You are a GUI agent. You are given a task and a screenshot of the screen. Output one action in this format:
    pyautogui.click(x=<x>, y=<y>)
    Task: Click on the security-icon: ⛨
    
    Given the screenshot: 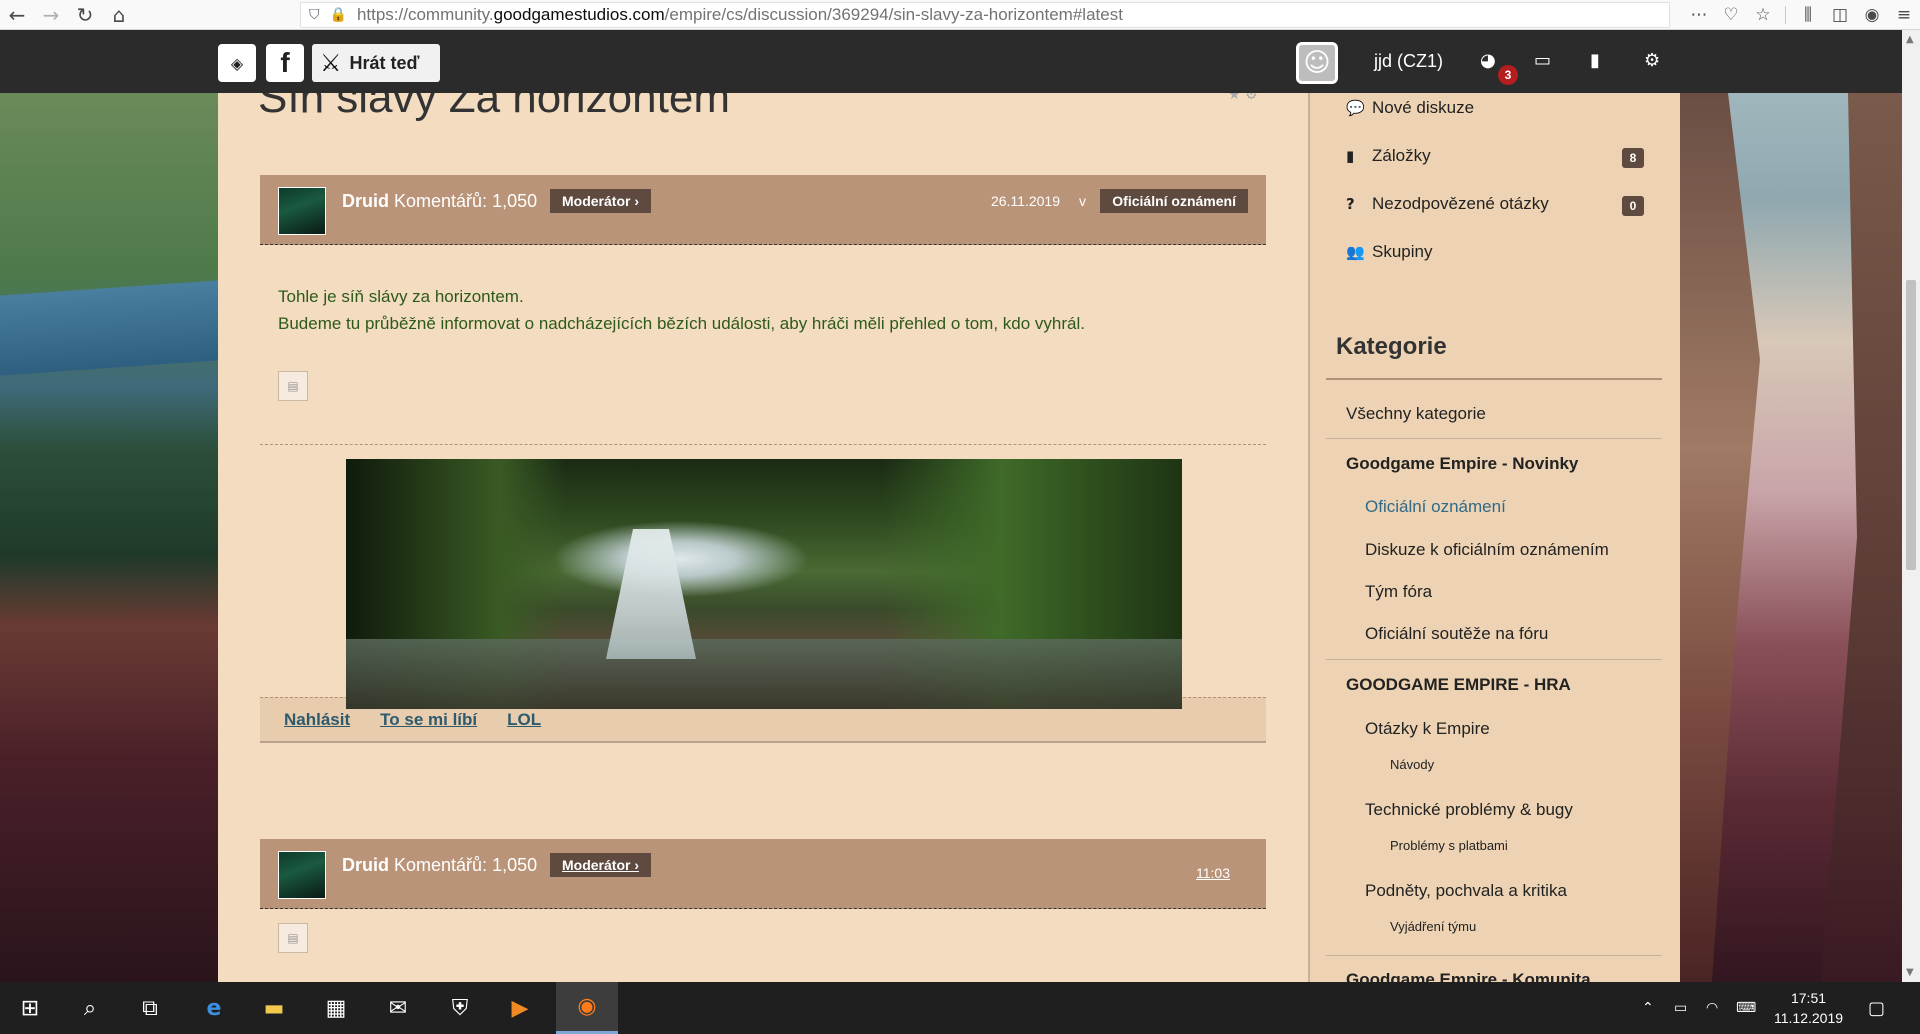 What is the action you would take?
    pyautogui.click(x=460, y=1008)
    